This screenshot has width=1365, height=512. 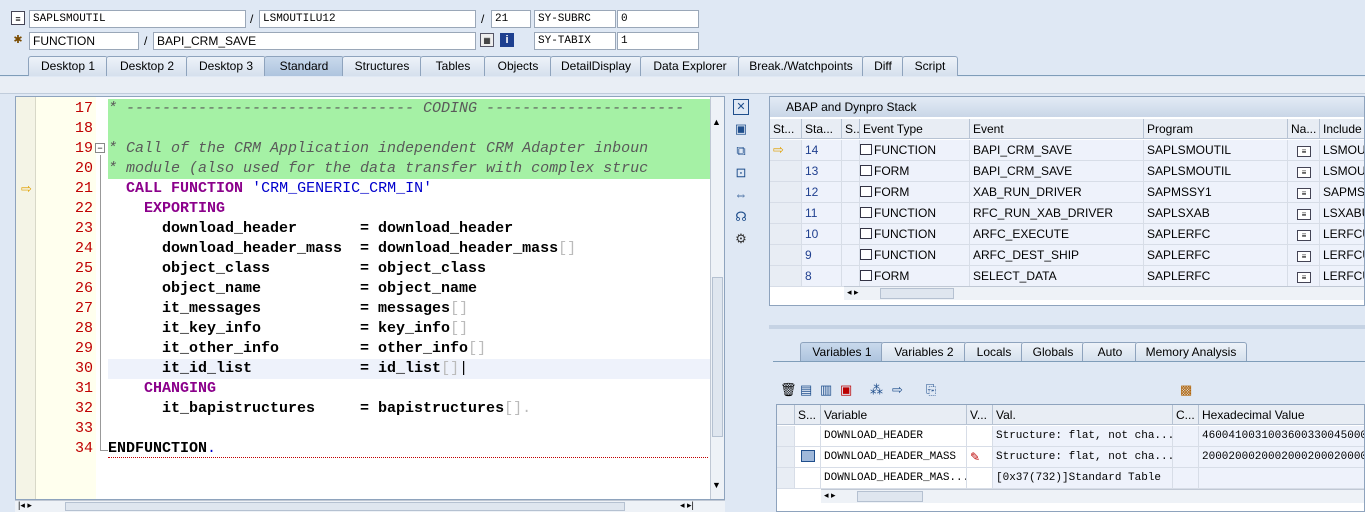 What do you see at coordinates (1067, 327) in the screenshot?
I see `panel-divider` at bounding box center [1067, 327].